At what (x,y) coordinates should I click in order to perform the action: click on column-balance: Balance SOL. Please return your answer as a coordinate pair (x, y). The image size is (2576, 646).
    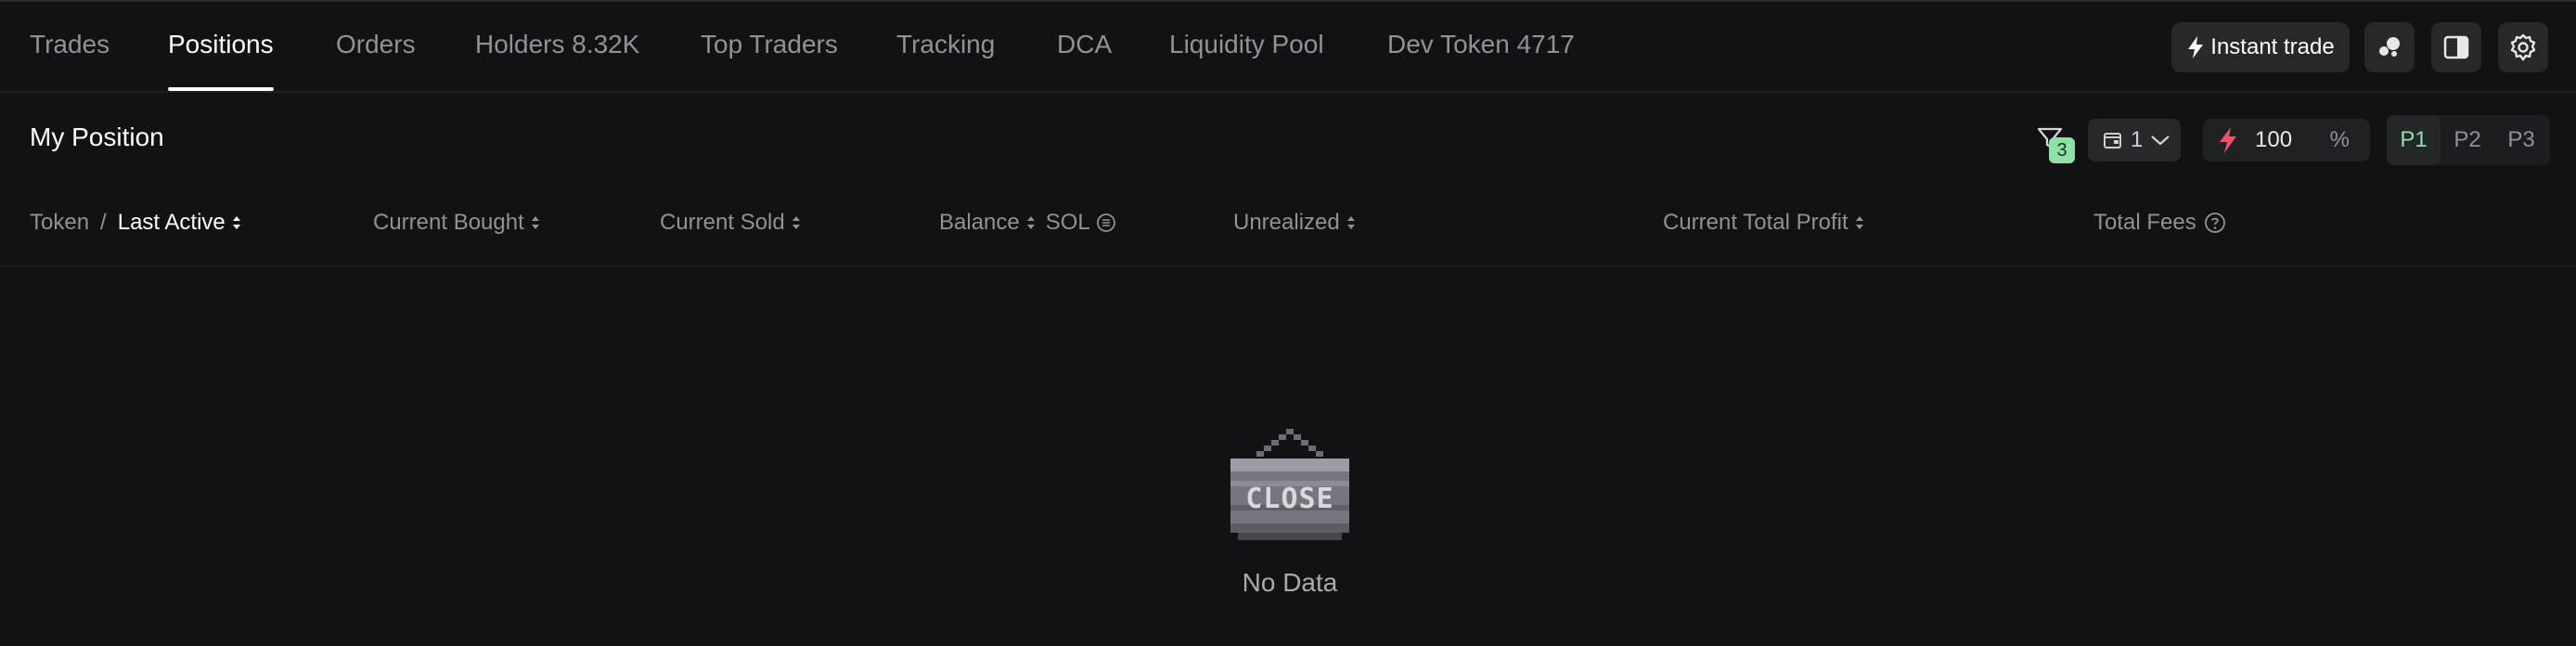
    Looking at the image, I should click on (1027, 223).